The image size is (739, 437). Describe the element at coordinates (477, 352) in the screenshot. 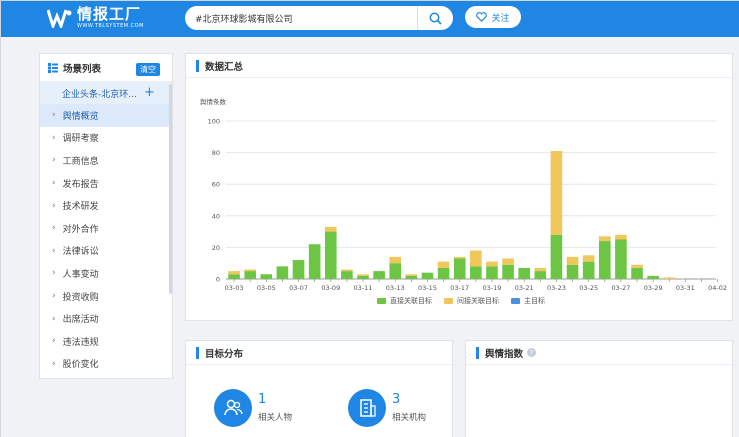

I see `panel-accent-bar` at that location.